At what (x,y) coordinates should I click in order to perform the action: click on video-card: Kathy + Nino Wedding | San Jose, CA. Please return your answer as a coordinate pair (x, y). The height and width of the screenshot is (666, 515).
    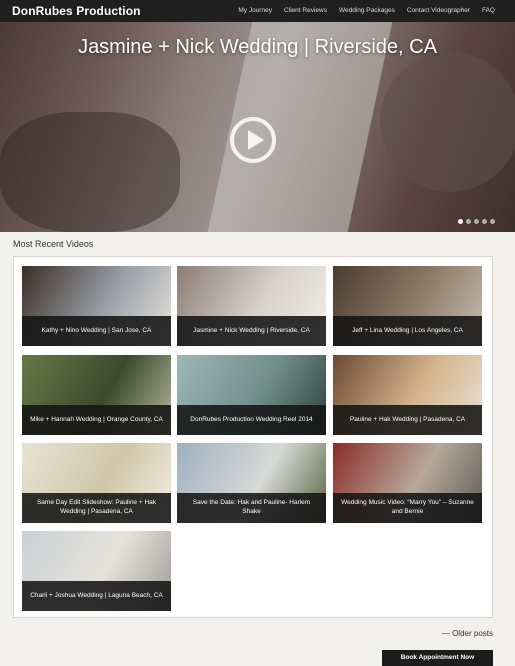
    Looking at the image, I should click on (96, 306).